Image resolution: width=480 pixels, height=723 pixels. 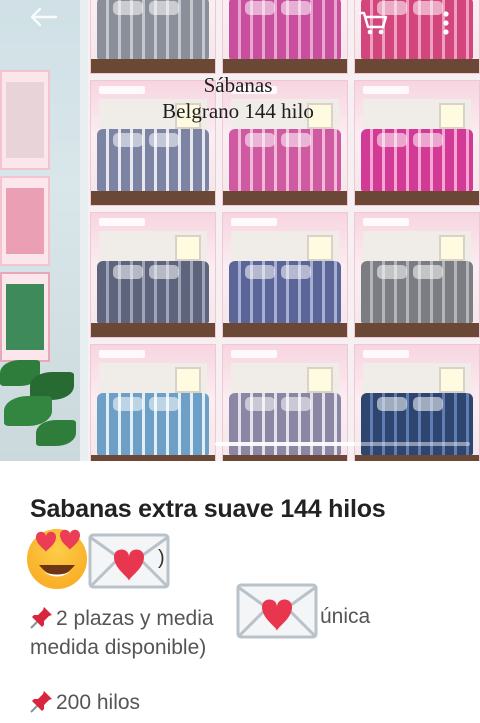 I want to click on heart-eyes-emoji-icon, so click(x=57, y=559).